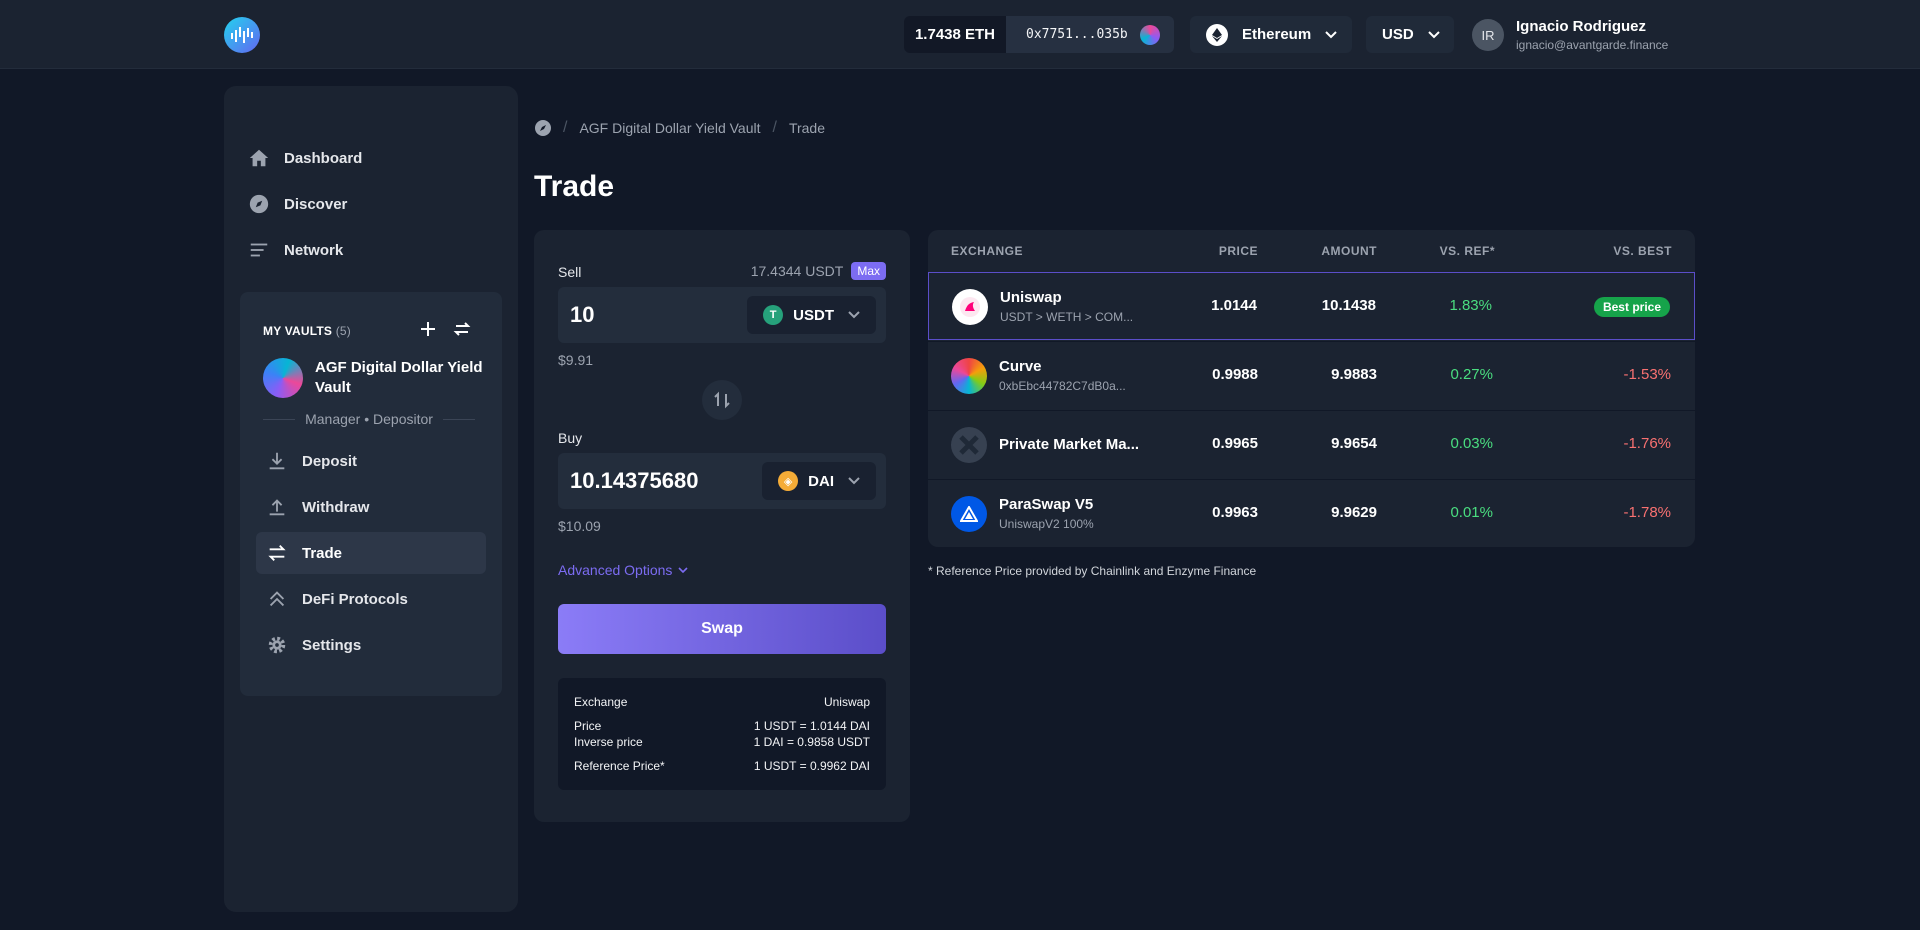 This screenshot has width=1920, height=930. I want to click on sell-amount-box: T USDT, so click(722, 315).